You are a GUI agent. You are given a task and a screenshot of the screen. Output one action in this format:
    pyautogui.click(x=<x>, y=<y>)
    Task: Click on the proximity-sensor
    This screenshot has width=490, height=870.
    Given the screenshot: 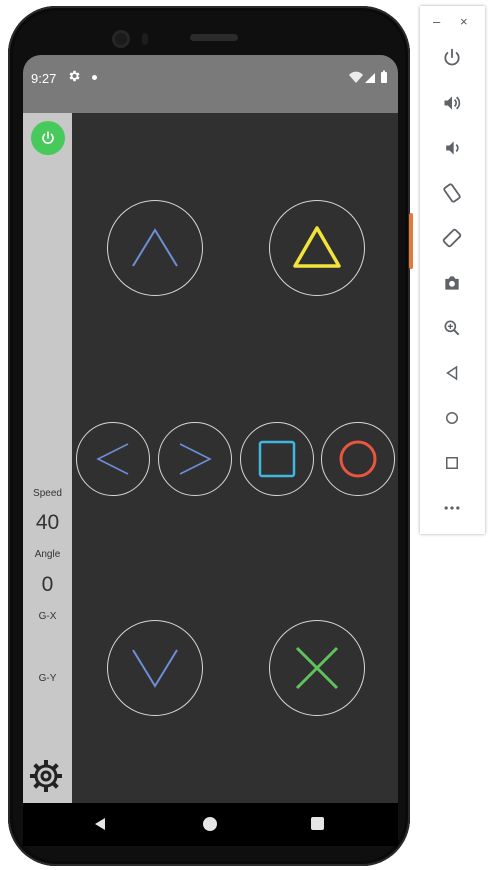 What is the action you would take?
    pyautogui.click(x=145, y=39)
    